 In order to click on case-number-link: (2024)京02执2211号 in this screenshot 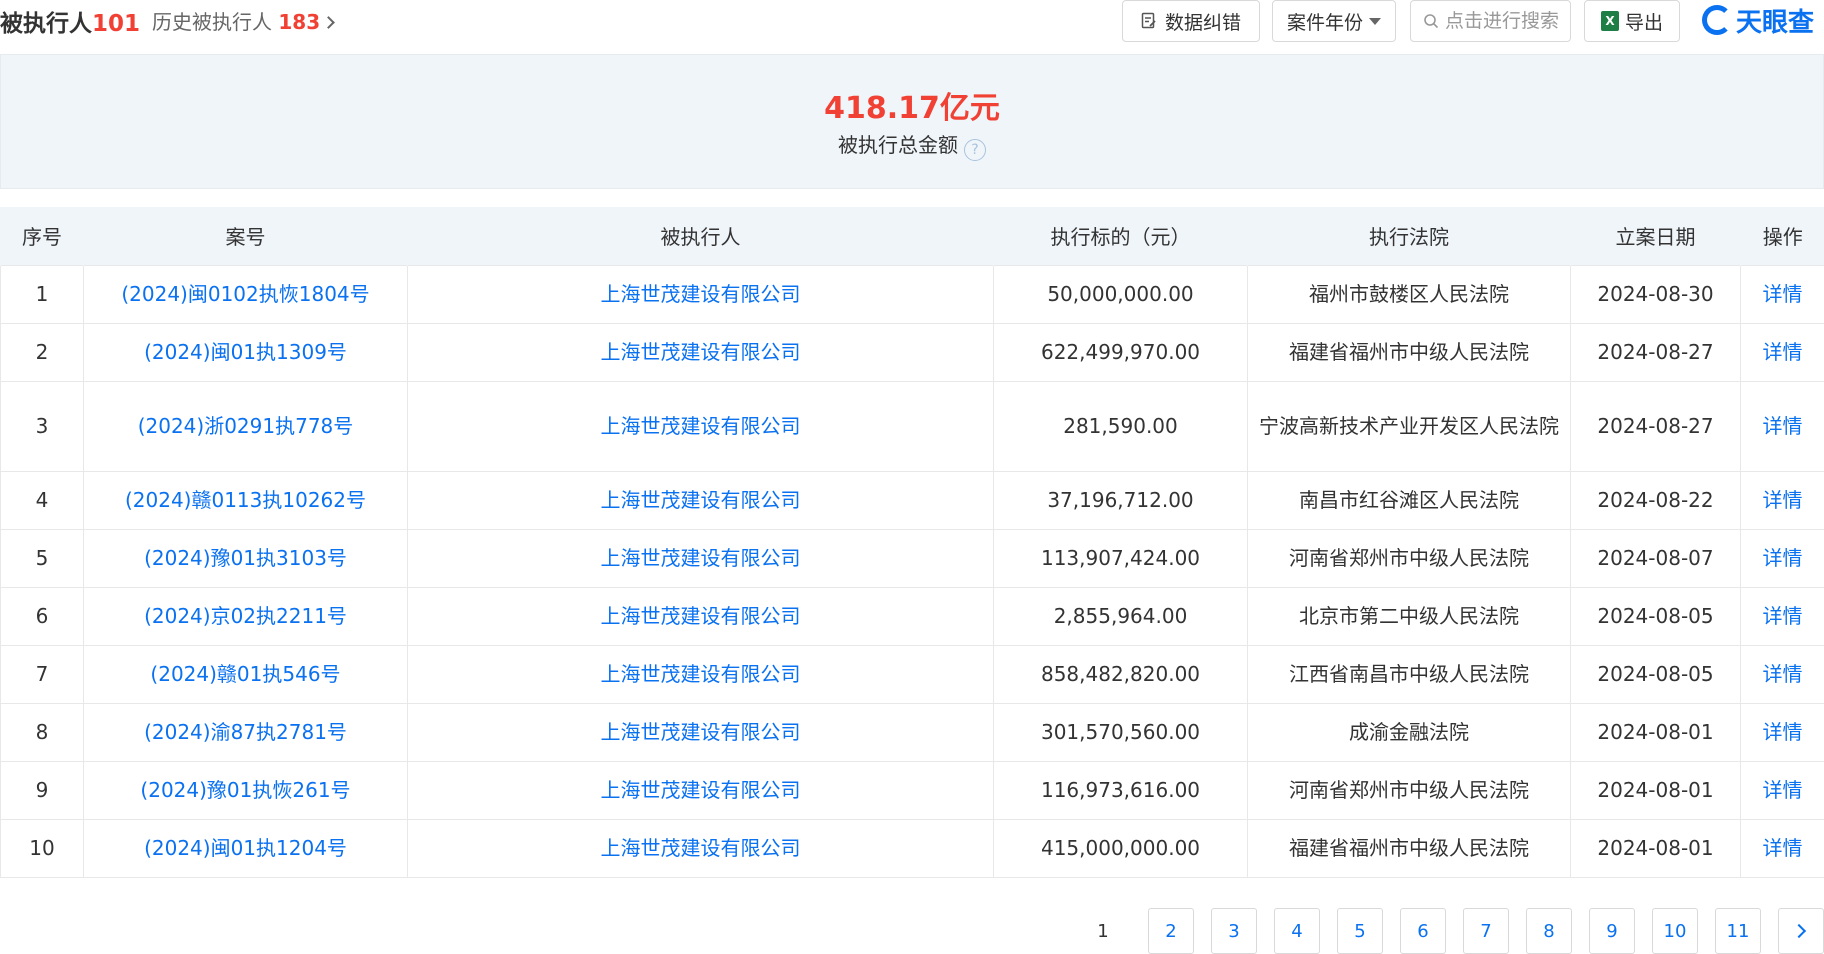, I will do `click(245, 616)`.